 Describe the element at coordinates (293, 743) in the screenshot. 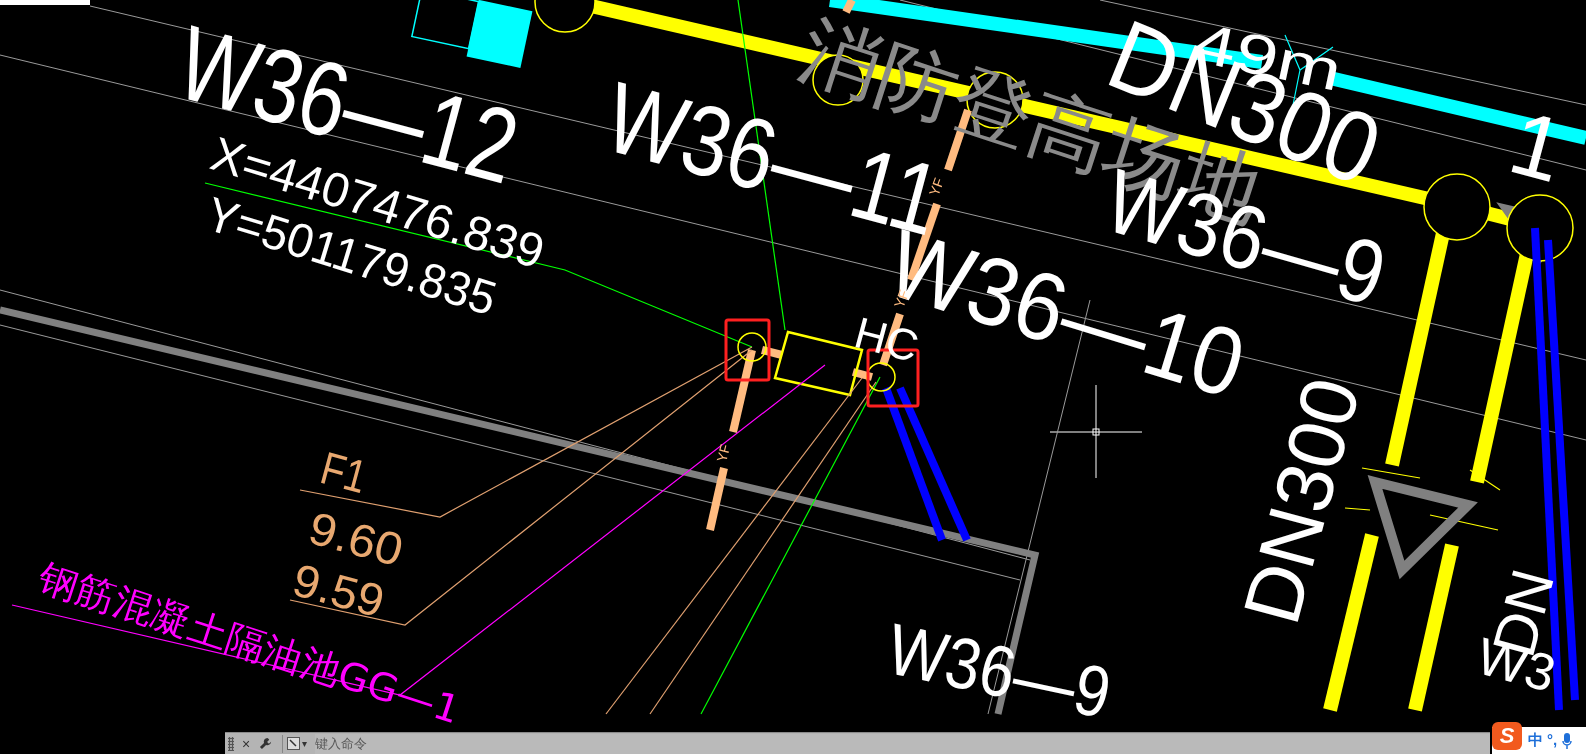

I see `prompt-icon` at that location.